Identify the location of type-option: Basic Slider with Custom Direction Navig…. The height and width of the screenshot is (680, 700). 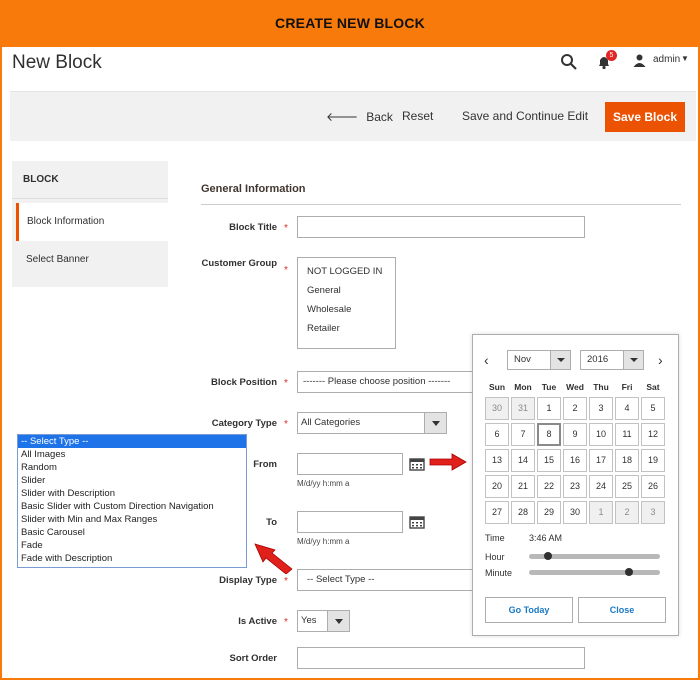
(132, 506).